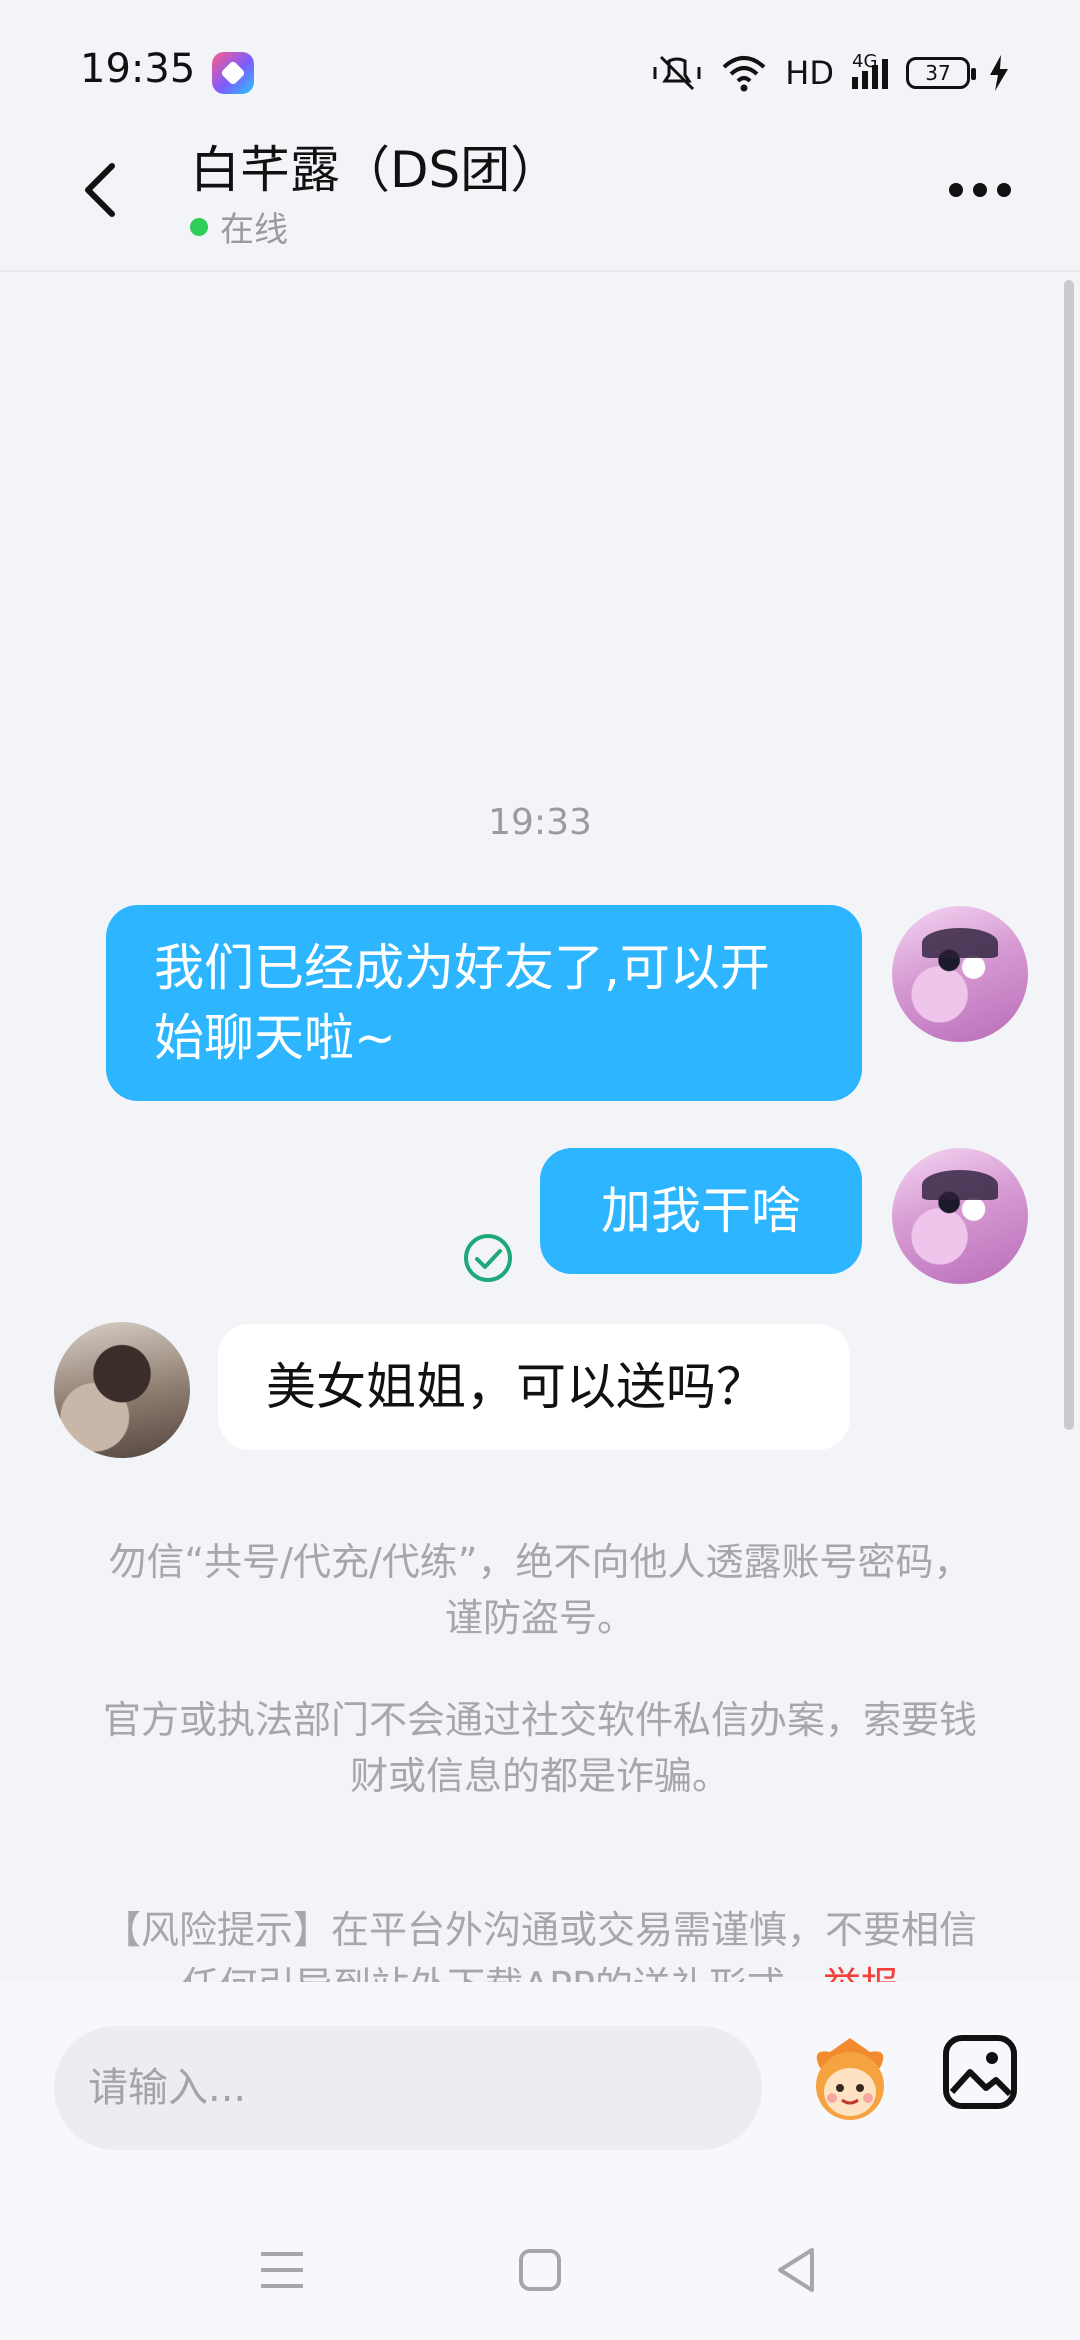 Image resolution: width=1080 pixels, height=2340 pixels. Describe the element at coordinates (809, 73) in the screenshot. I see `network-label: HD` at that location.